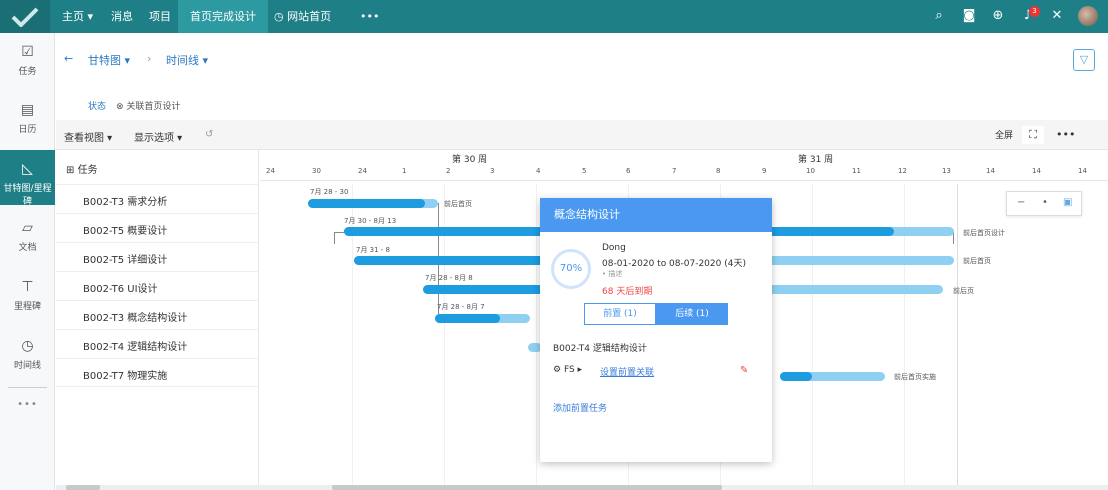  Describe the element at coordinates (373, 250) in the screenshot. I see `bar-date-label: 7月 31 - 8` at that location.